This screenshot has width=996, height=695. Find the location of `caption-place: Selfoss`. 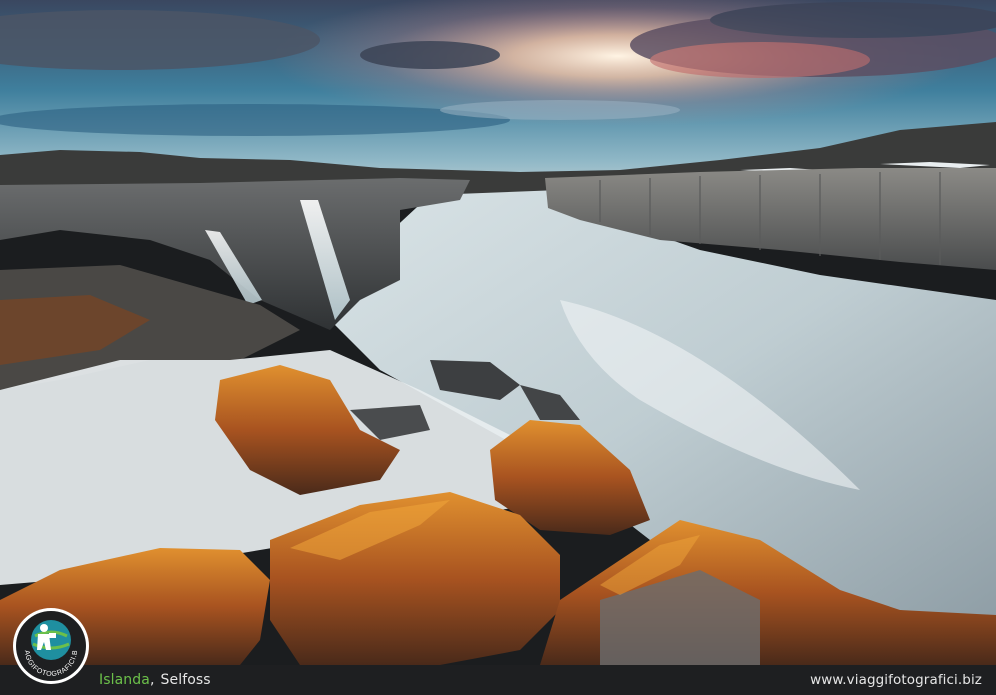

caption-place: Selfoss is located at coordinates (185, 680).